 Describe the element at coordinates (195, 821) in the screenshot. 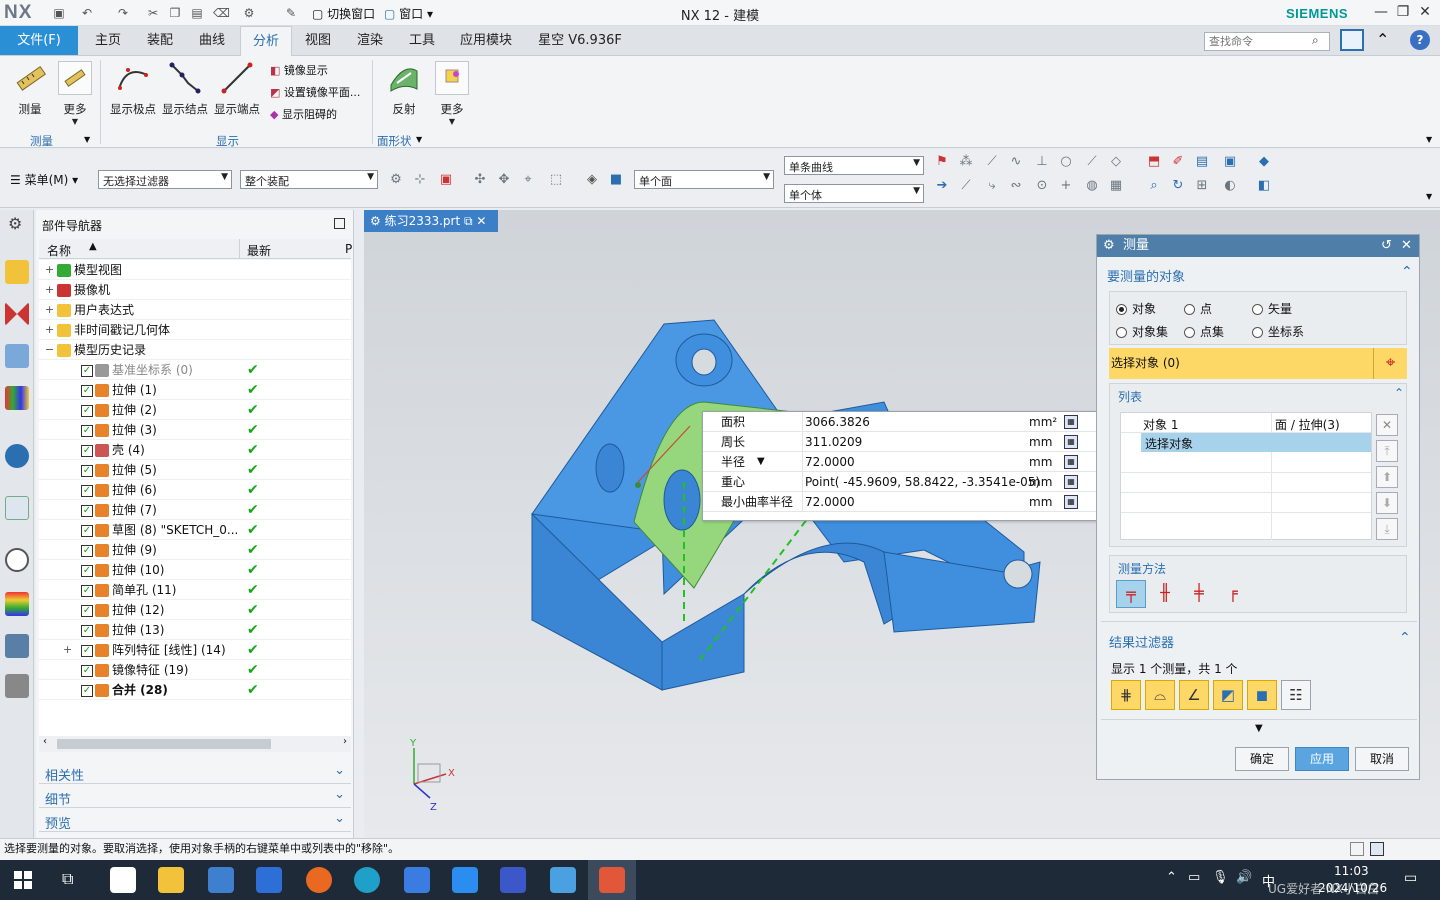

I see `section-preview: 预览 ⌄` at that location.